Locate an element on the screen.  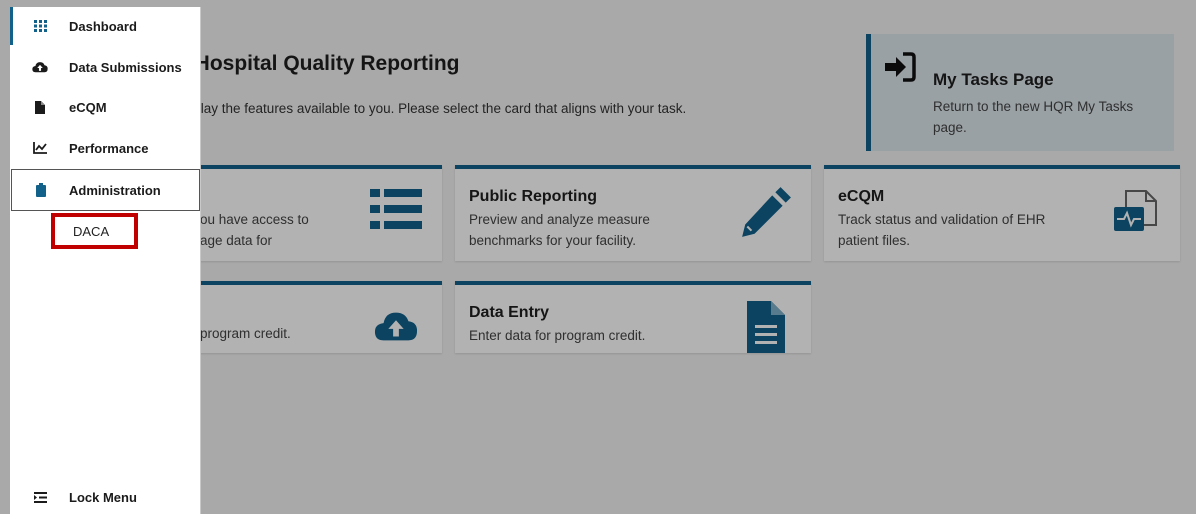
sidebar-item-performance: Performance is located at coordinates (105, 148).